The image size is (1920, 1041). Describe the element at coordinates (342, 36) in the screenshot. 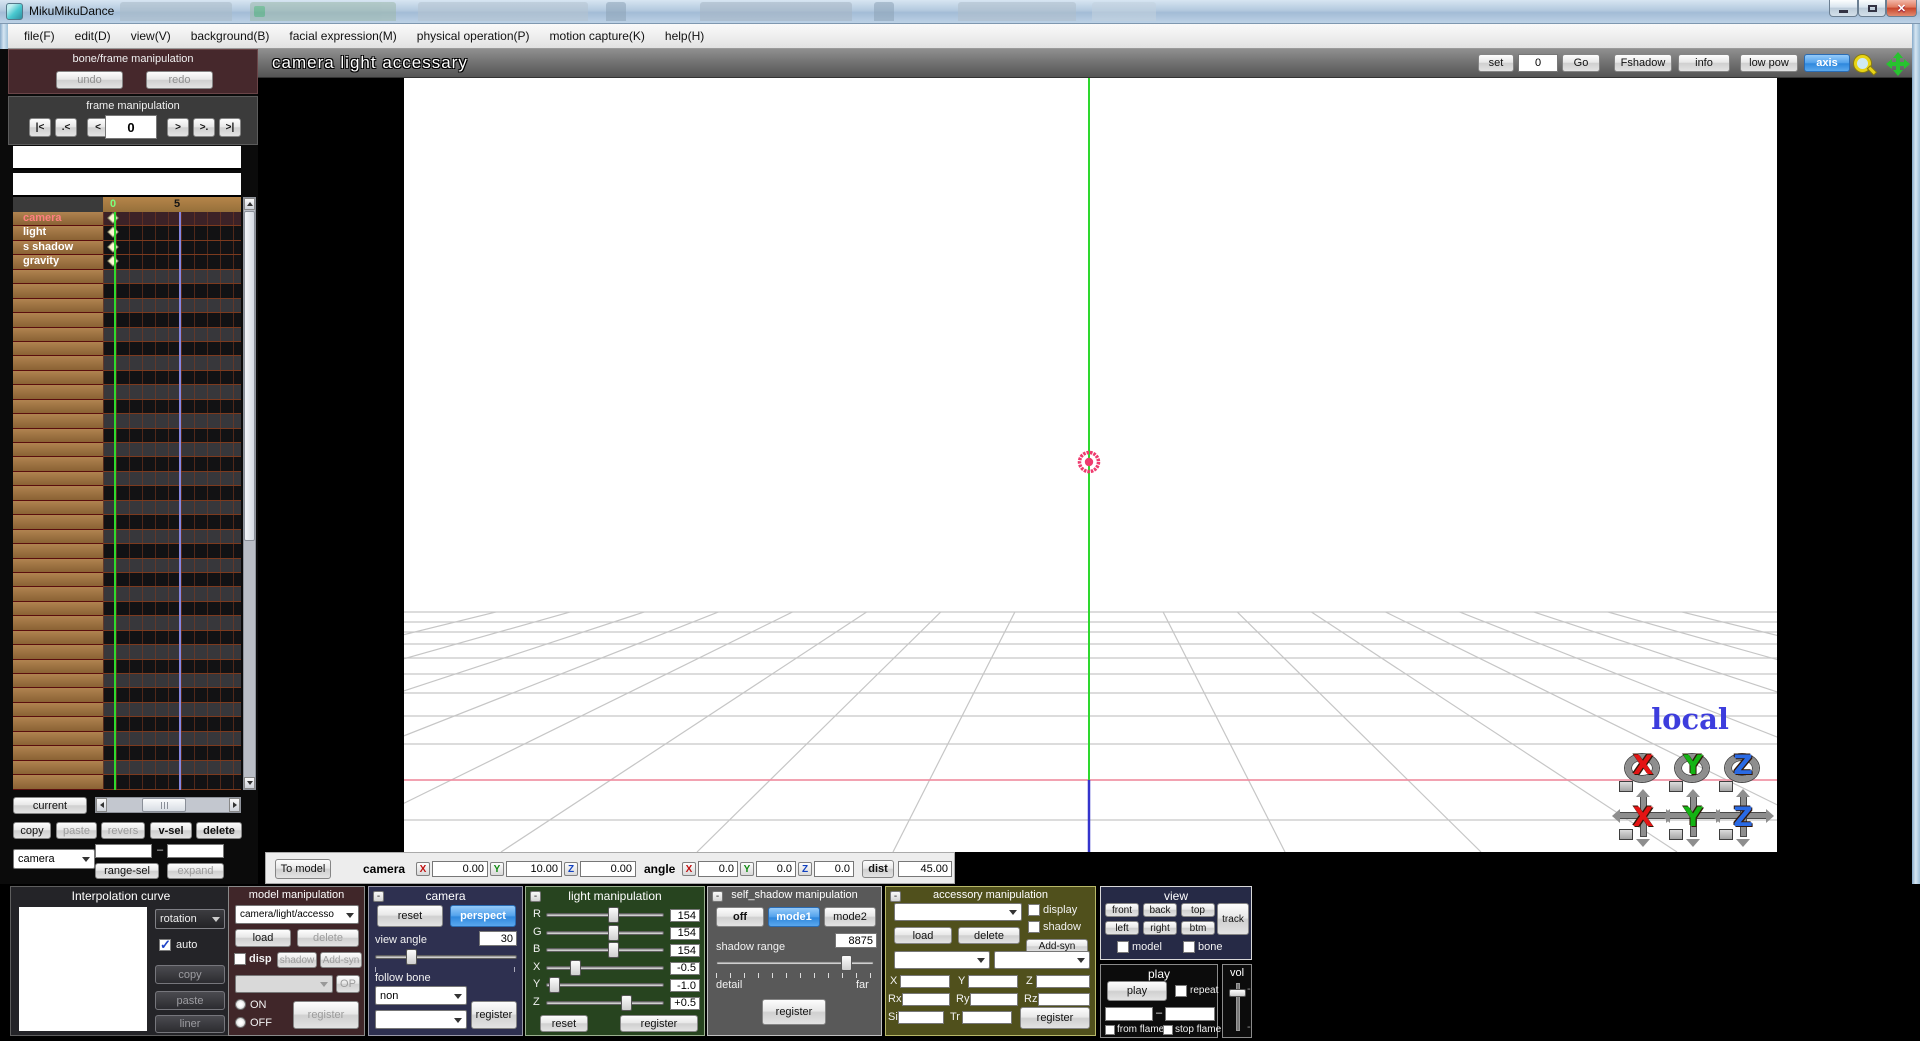

I see `menu-facial-expression-m-: facial expression(M)` at that location.